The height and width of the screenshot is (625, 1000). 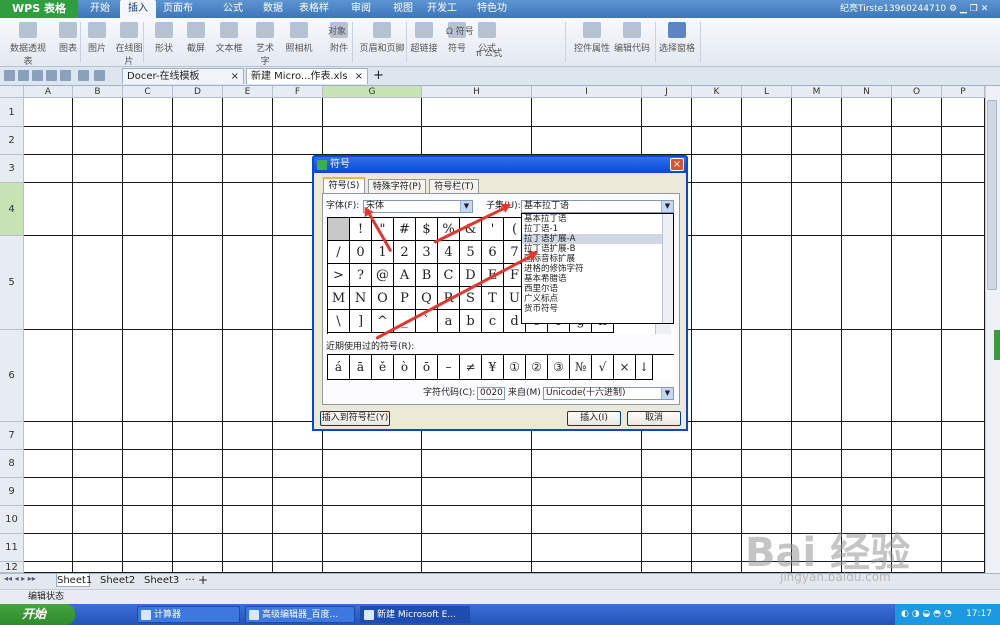 What do you see at coordinates (37, 614) in the screenshot?
I see `start-button: 开始` at bounding box center [37, 614].